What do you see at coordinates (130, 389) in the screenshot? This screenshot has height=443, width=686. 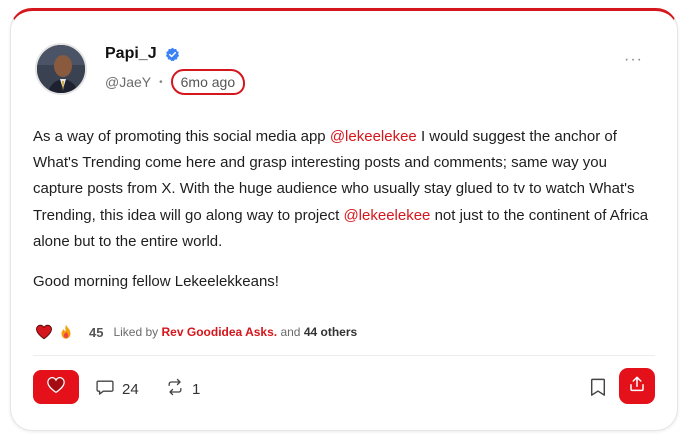 I see `comment-count: 24` at bounding box center [130, 389].